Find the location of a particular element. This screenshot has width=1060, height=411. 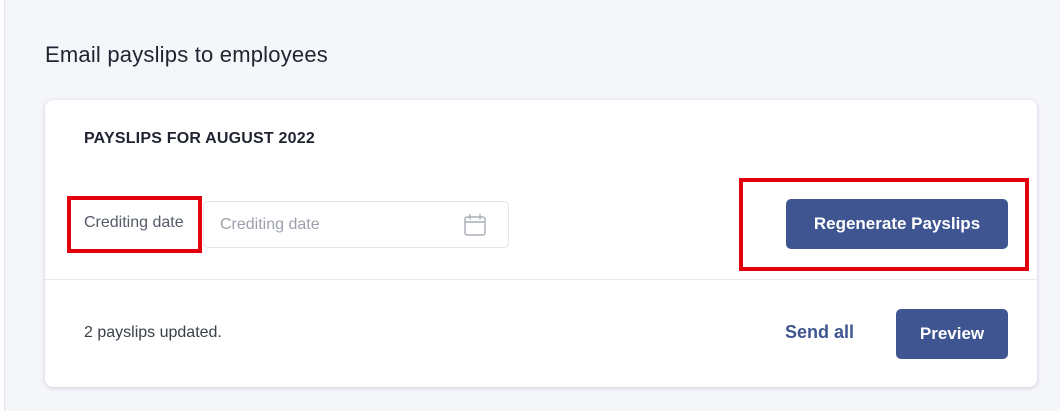

regenerate-payslips-button: Regenerate Payslips is located at coordinates (897, 224).